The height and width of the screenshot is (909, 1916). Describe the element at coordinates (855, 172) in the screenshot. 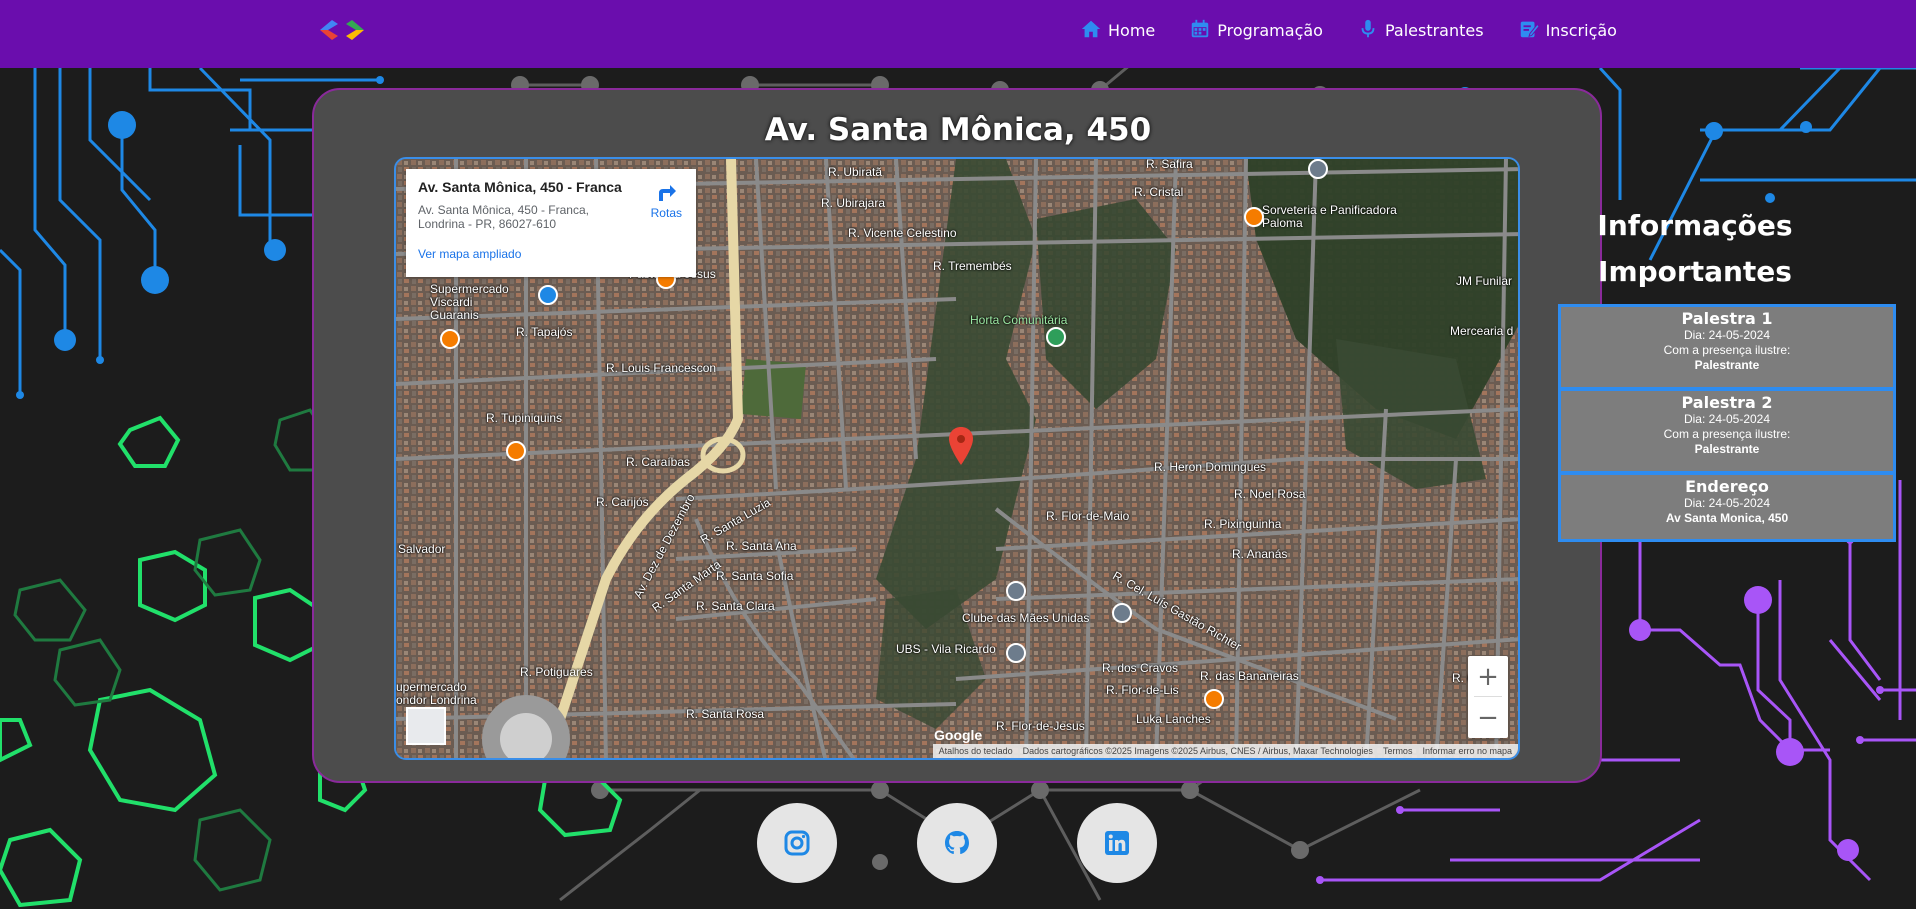

I see `map-label: R. Ubiratã` at that location.